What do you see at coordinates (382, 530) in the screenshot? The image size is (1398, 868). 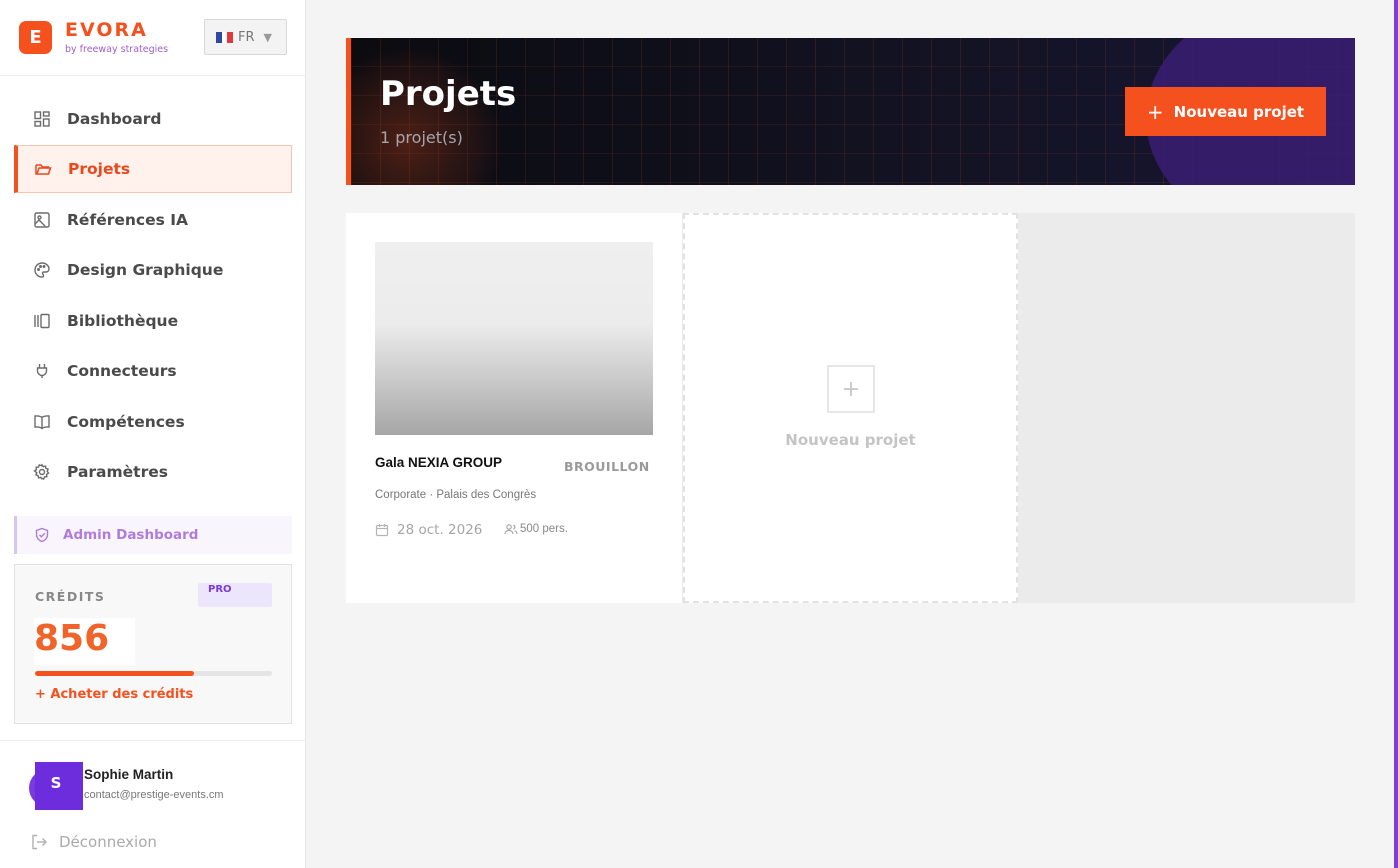 I see `calendar-icon` at bounding box center [382, 530].